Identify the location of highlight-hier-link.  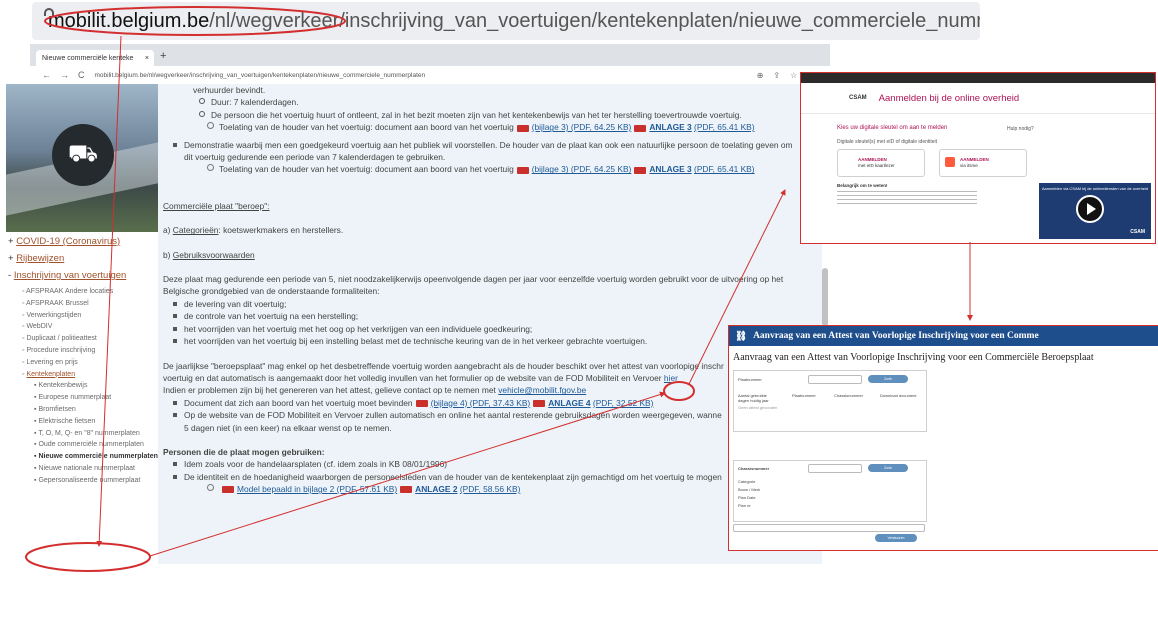
(679, 391).